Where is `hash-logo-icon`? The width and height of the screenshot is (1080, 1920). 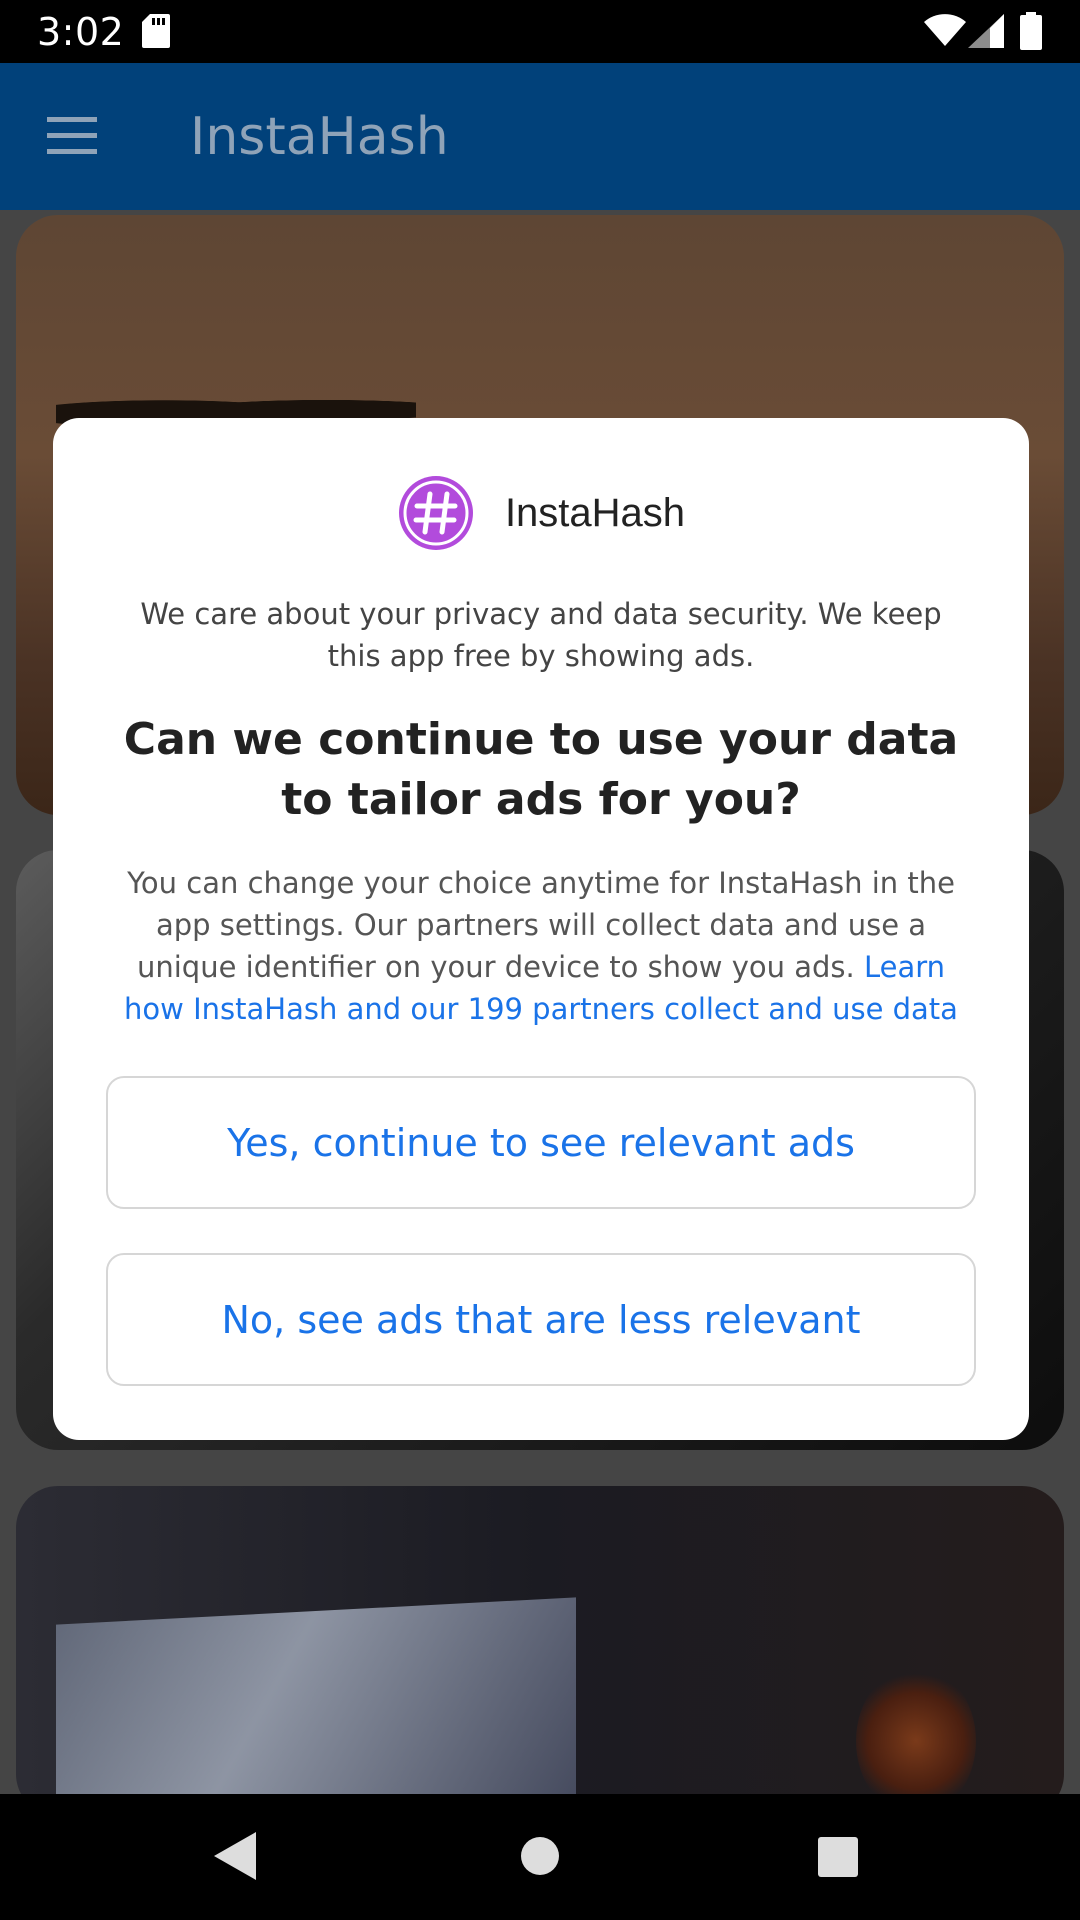
hash-logo-icon is located at coordinates (435, 513).